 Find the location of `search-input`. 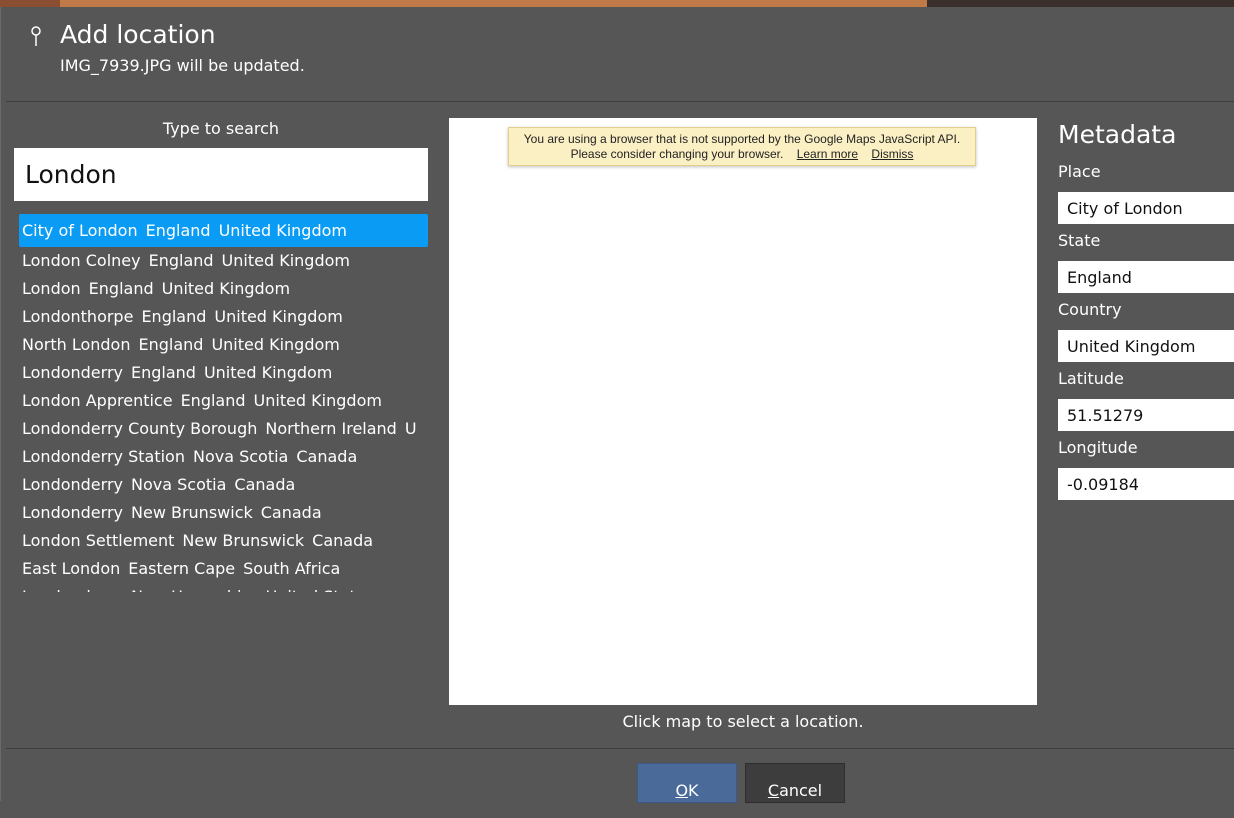

search-input is located at coordinates (221, 174).